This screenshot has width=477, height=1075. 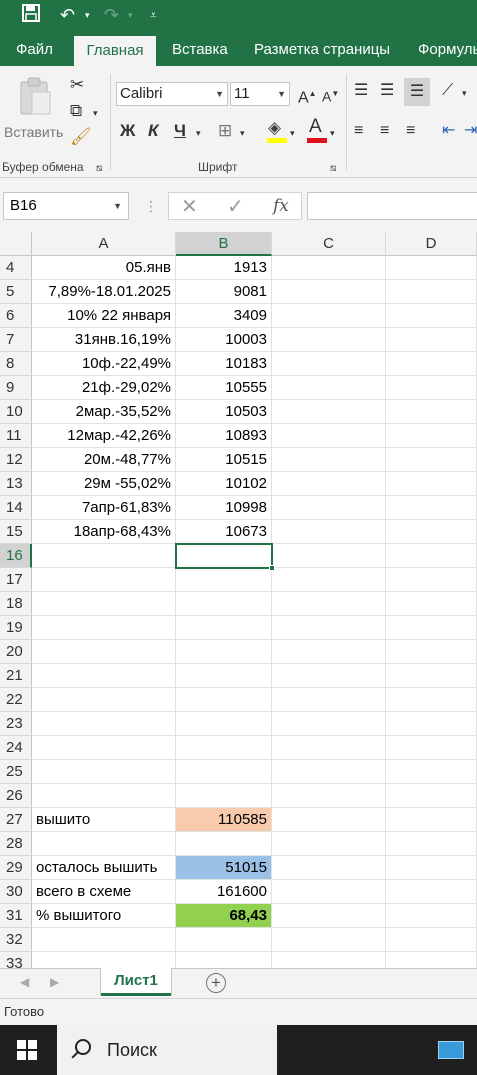 I want to click on increase-indent-icon: ⇥, so click(x=470, y=131).